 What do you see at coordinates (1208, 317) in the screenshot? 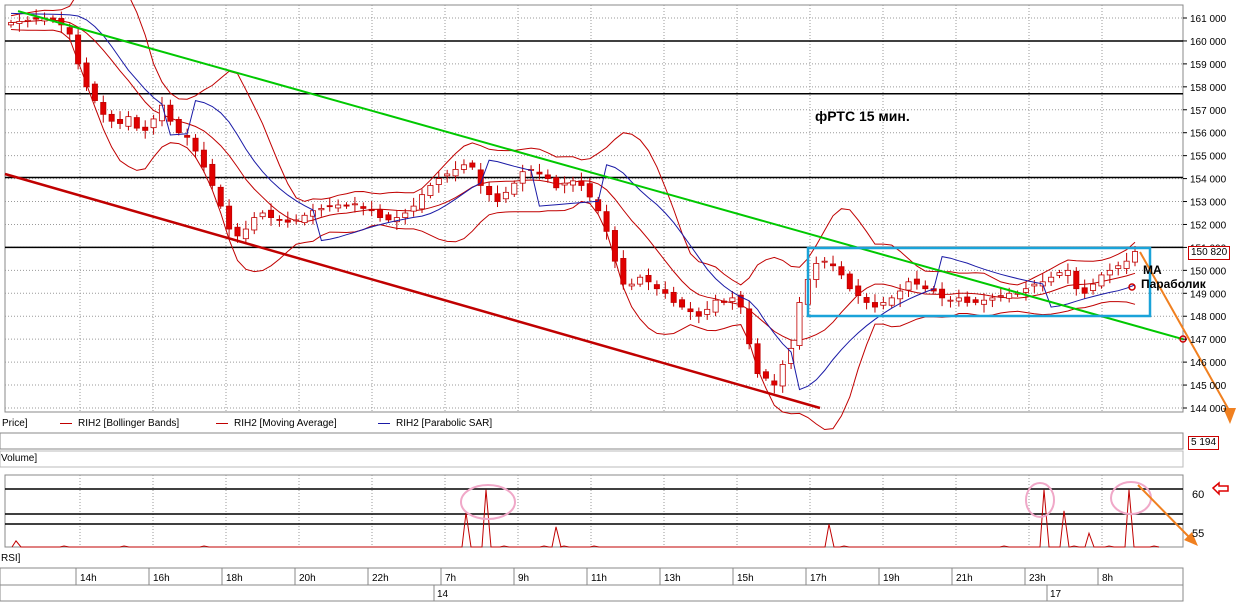
I see `price-tick-label-13: 148 000` at bounding box center [1208, 317].